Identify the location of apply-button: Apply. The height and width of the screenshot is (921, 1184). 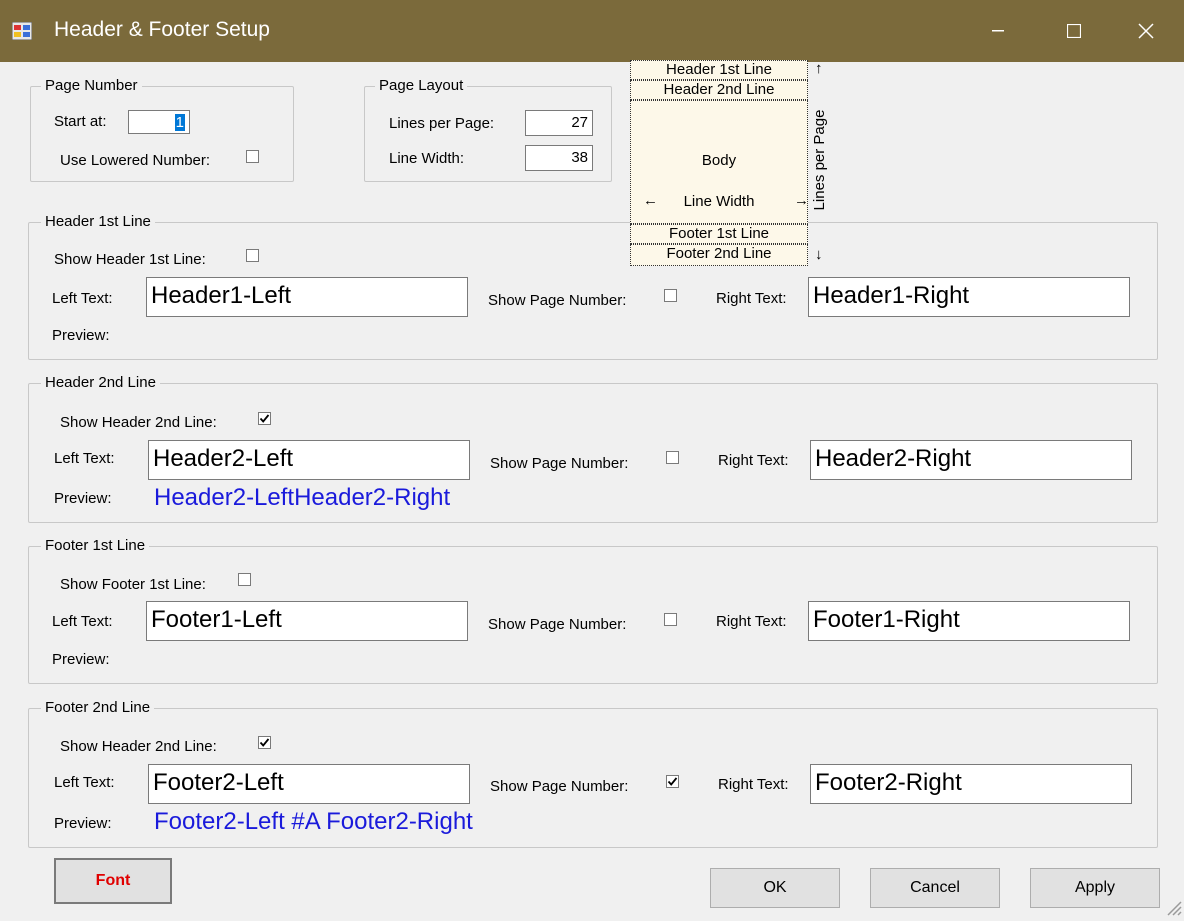
(1095, 888).